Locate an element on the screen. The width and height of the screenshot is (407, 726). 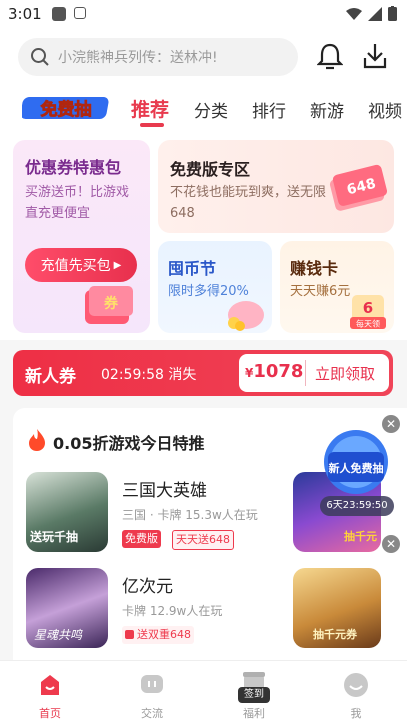
newbie-coupon-bar: 新人券 02:59:58 消失 ¥1078 立即领取 is located at coordinates (203, 373).